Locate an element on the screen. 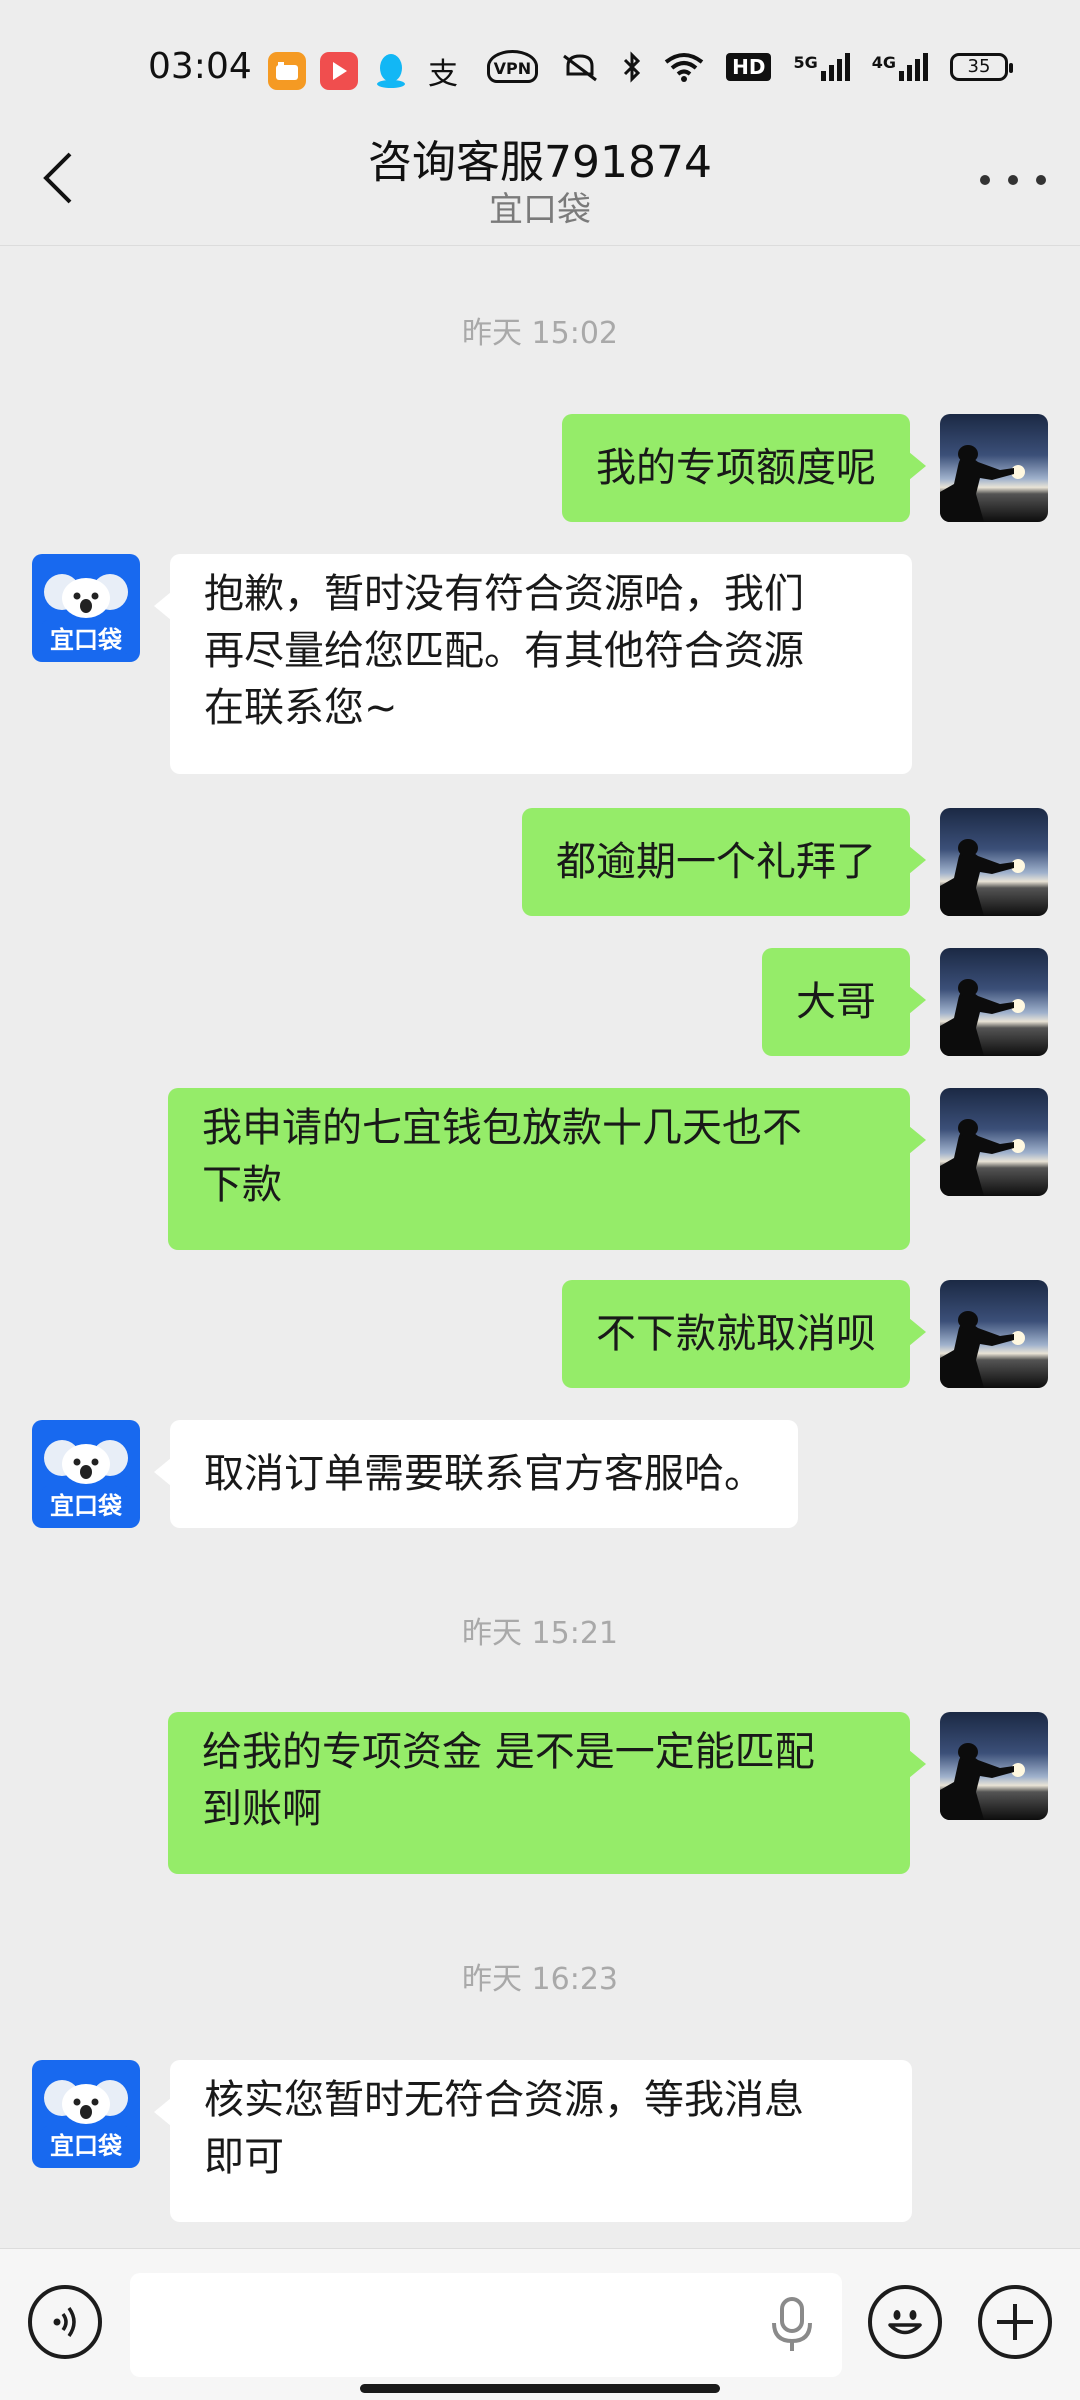  incoming-message: 抱歉，暂时没有符合资源哈，我们 再尽量给您匹配。有其他符合资源 在联系您~ is located at coordinates (533, 664).